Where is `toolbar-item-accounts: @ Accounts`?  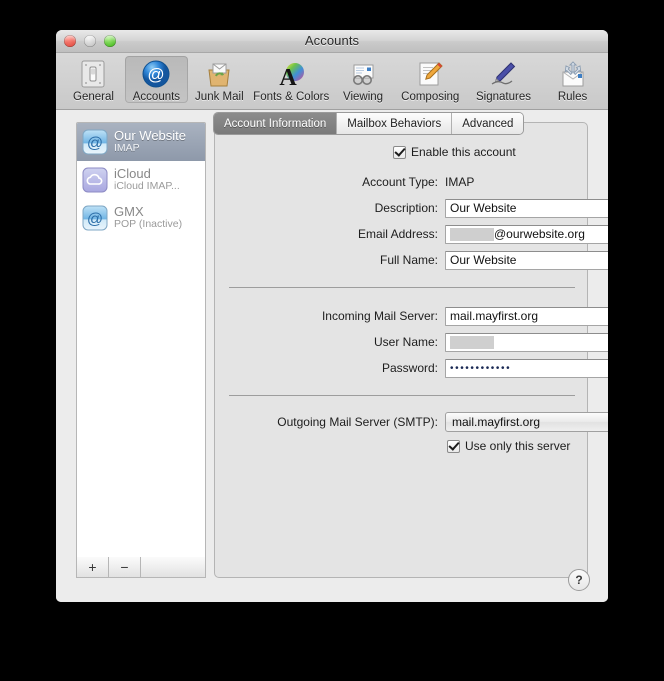 toolbar-item-accounts: @ Accounts is located at coordinates (156, 79).